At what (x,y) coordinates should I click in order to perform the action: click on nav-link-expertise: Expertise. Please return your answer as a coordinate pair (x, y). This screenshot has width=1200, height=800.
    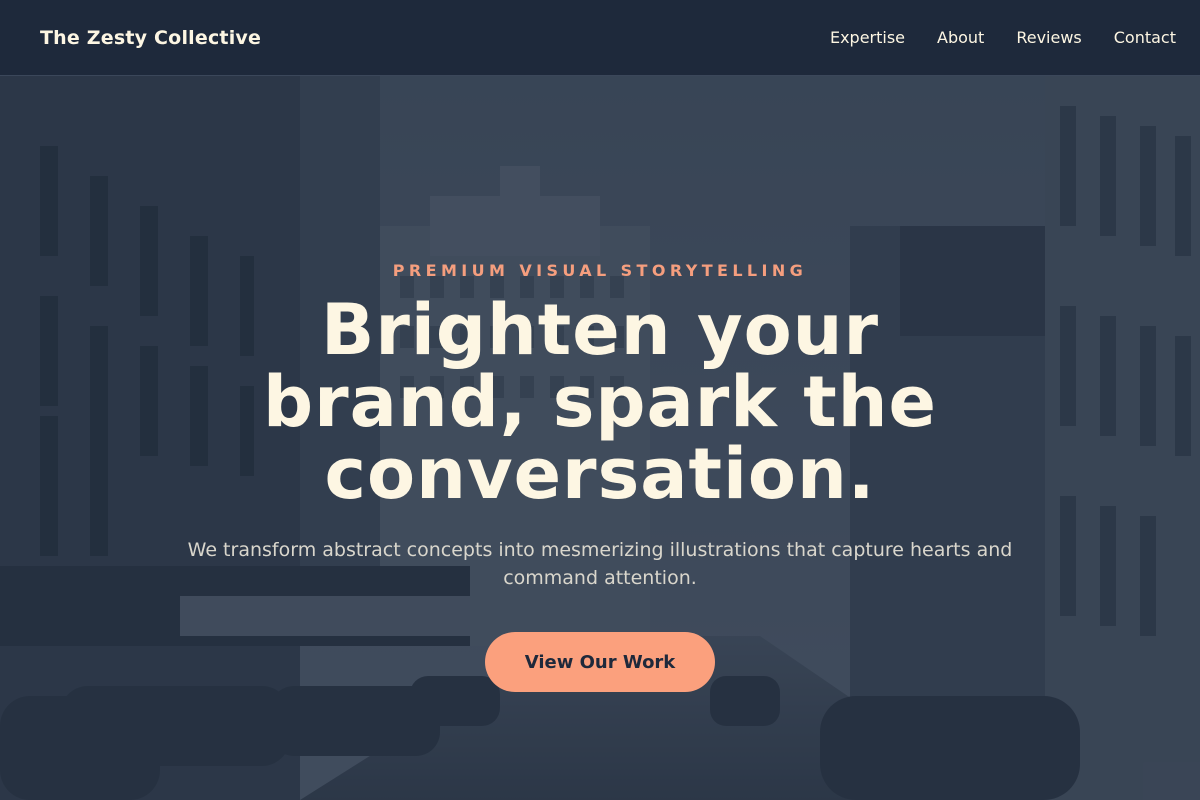
    Looking at the image, I should click on (867, 37).